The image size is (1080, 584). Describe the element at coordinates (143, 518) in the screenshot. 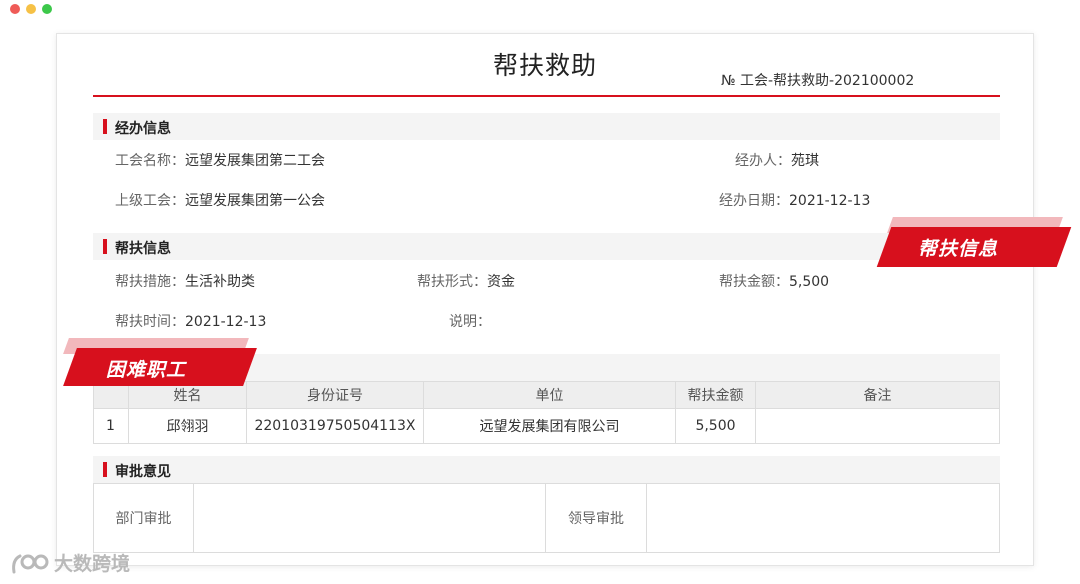

I see `dept-approval-label: 部门审批` at that location.